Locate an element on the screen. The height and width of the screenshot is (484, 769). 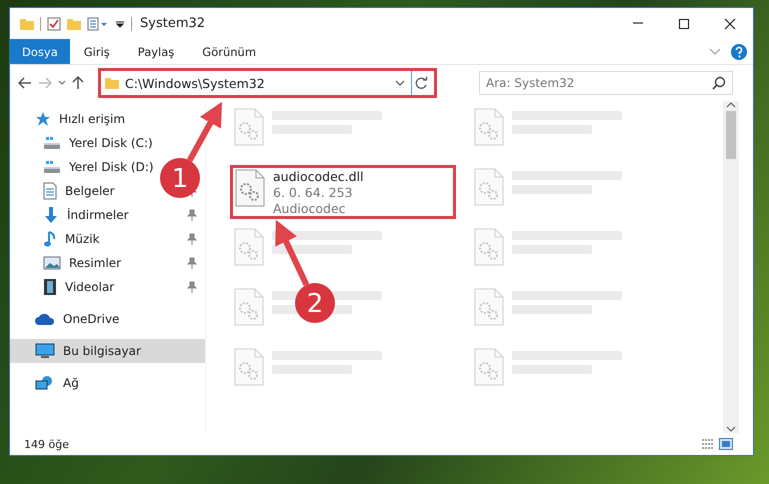
sidebar-item: Müzik is located at coordinates (71, 239).